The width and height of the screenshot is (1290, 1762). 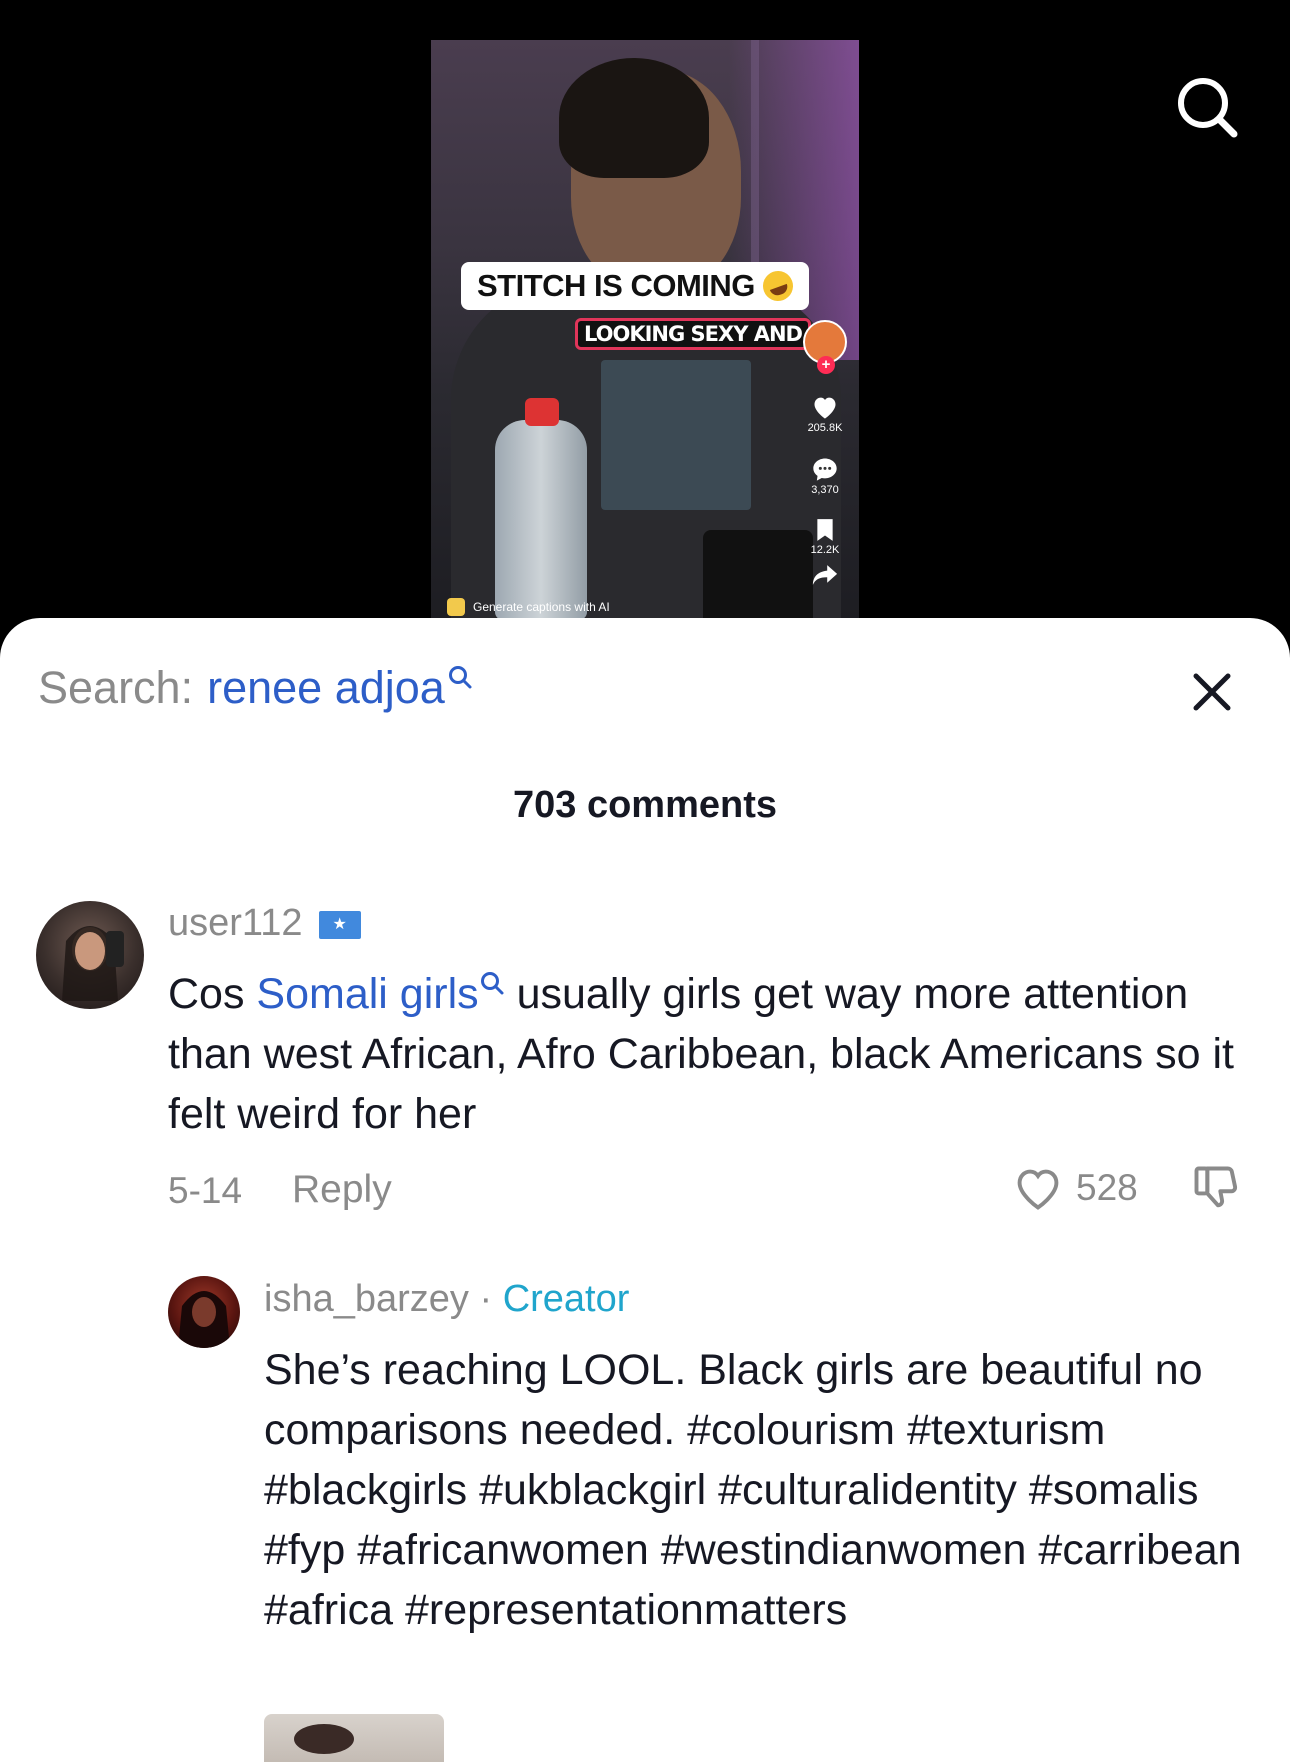 I want to click on video-caption: STITCH IS COMING, so click(x=635, y=286).